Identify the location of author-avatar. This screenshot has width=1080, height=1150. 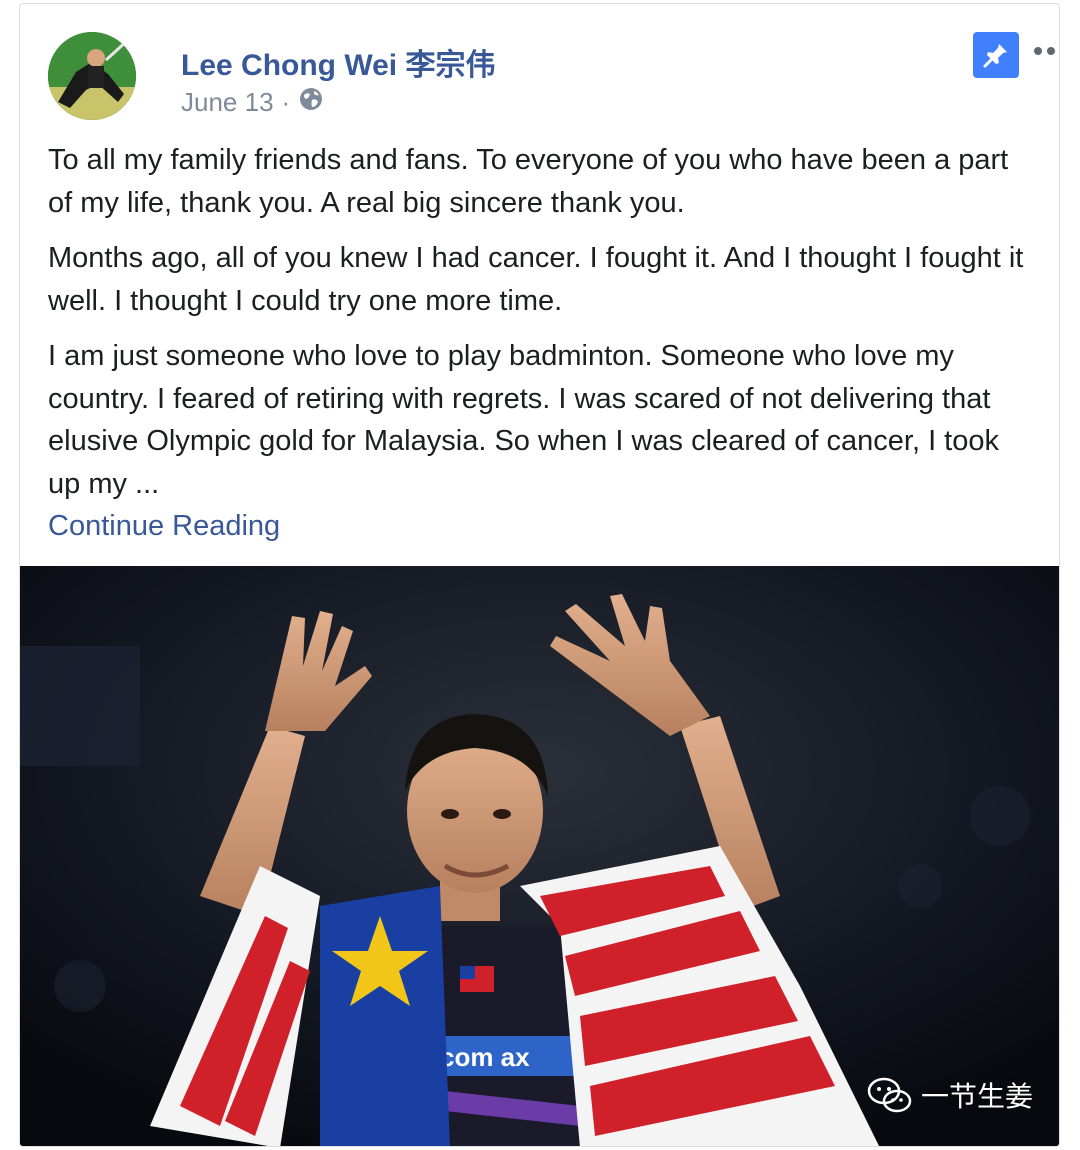
(92, 76).